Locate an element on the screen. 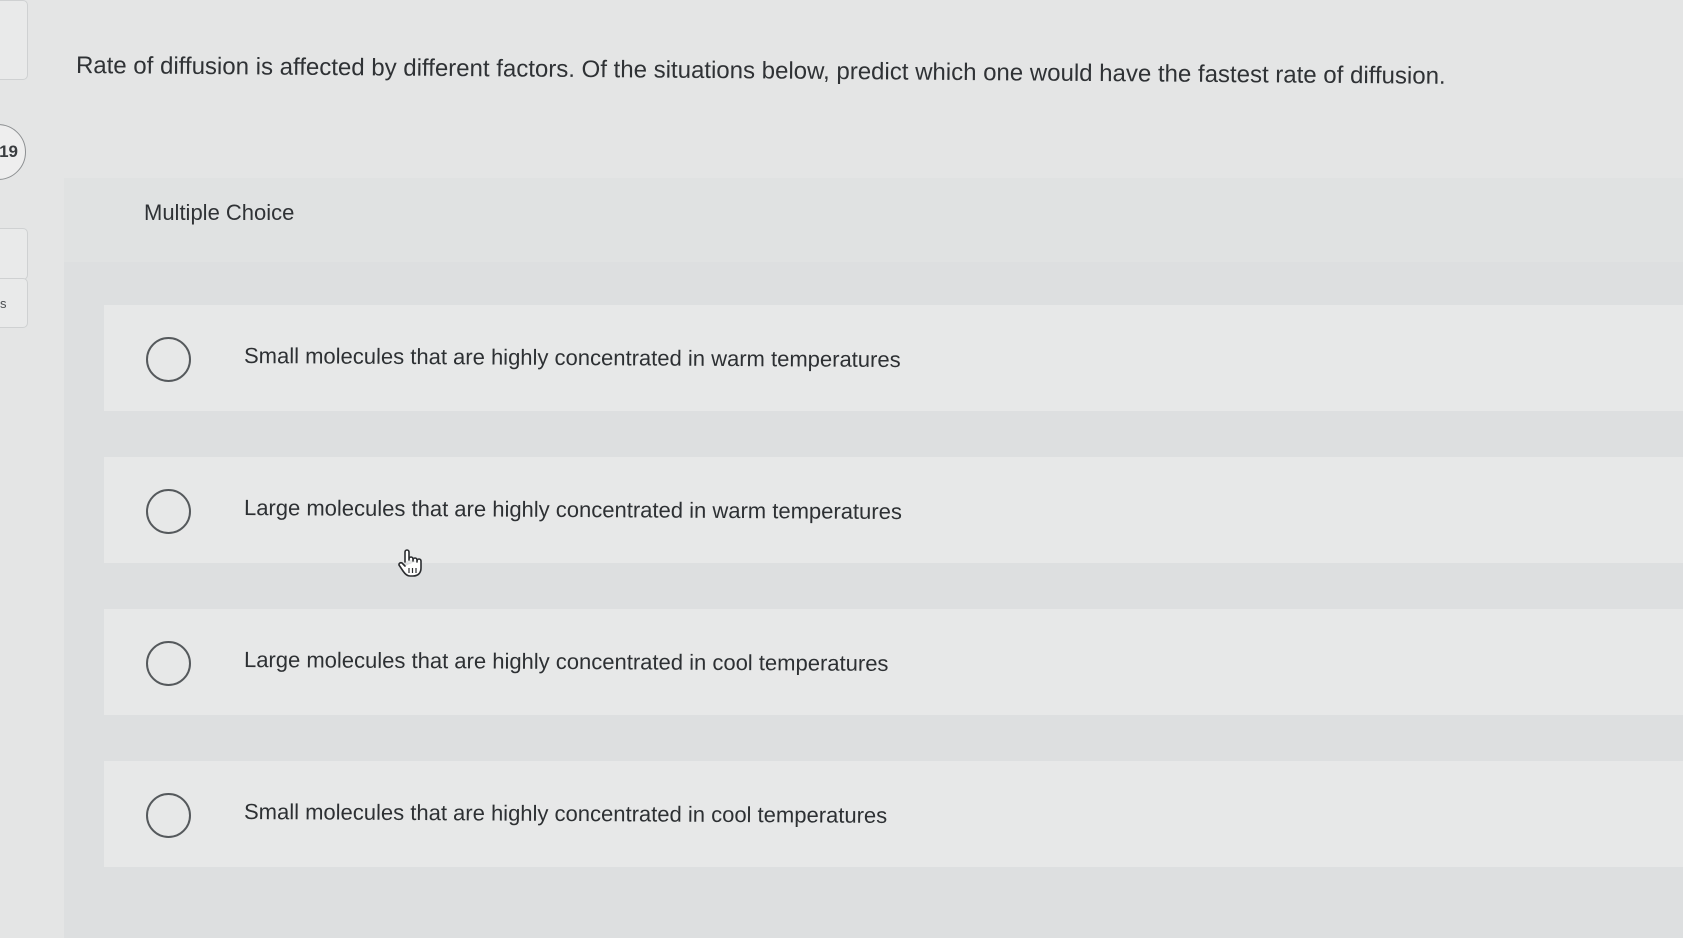 Image resolution: width=1683 pixels, height=938 pixels. multiple-choice-label: Multiple Choice is located at coordinates (219, 212).